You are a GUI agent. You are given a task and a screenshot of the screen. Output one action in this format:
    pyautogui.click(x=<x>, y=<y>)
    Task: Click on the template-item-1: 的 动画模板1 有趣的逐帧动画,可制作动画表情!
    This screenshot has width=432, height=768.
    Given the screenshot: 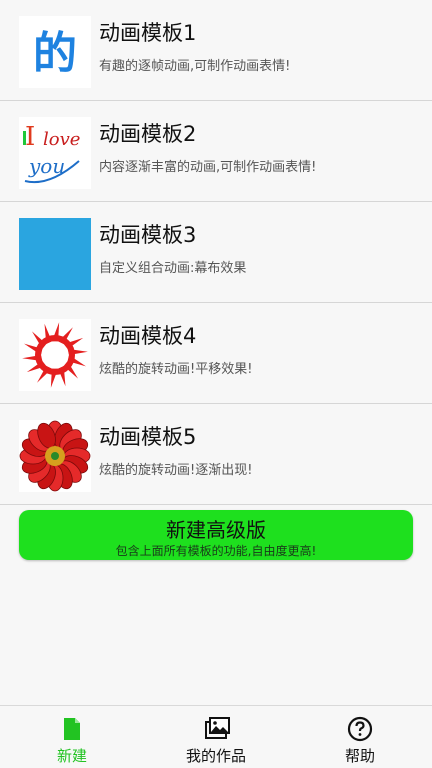 What is the action you would take?
    pyautogui.click(x=216, y=50)
    